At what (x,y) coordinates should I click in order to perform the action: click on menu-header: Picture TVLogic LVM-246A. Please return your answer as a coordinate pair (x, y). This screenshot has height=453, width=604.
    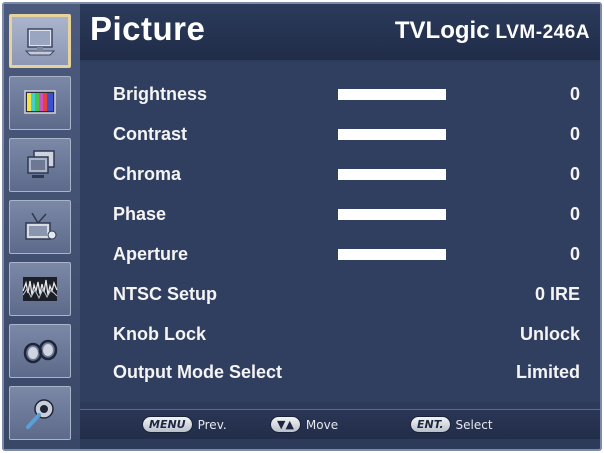
    Looking at the image, I should click on (340, 32).